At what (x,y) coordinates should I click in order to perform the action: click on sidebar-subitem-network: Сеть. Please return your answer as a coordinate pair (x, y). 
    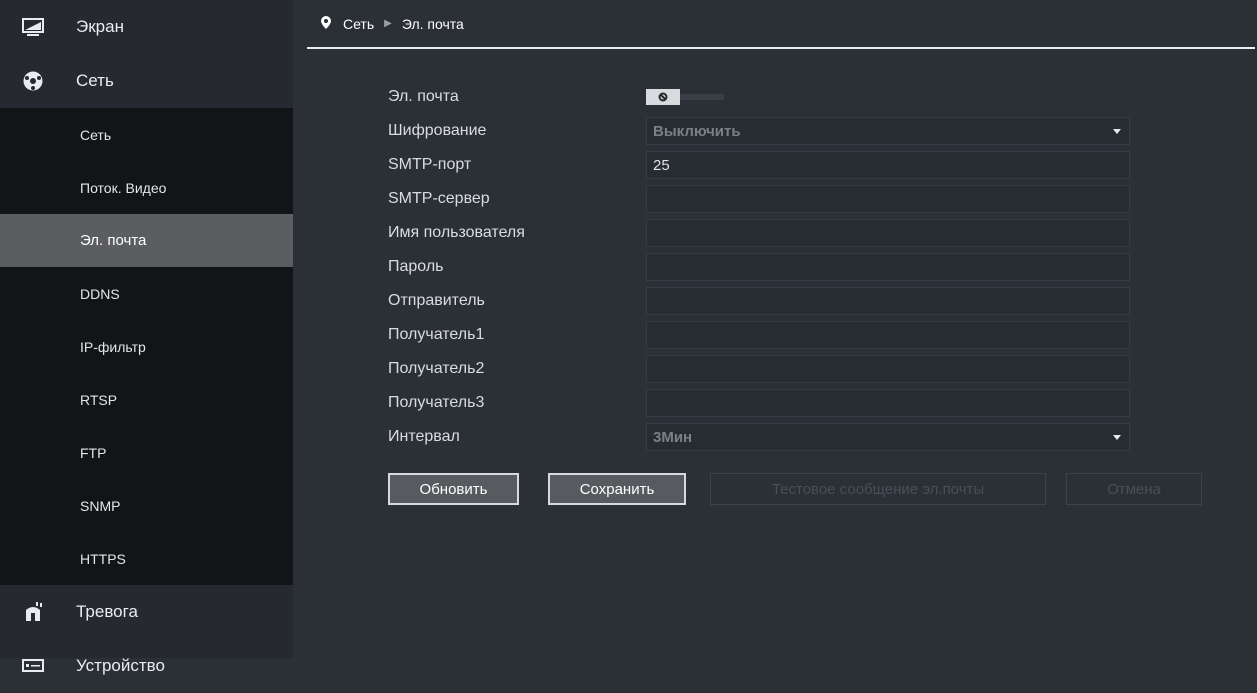
    Looking at the image, I should click on (146, 134).